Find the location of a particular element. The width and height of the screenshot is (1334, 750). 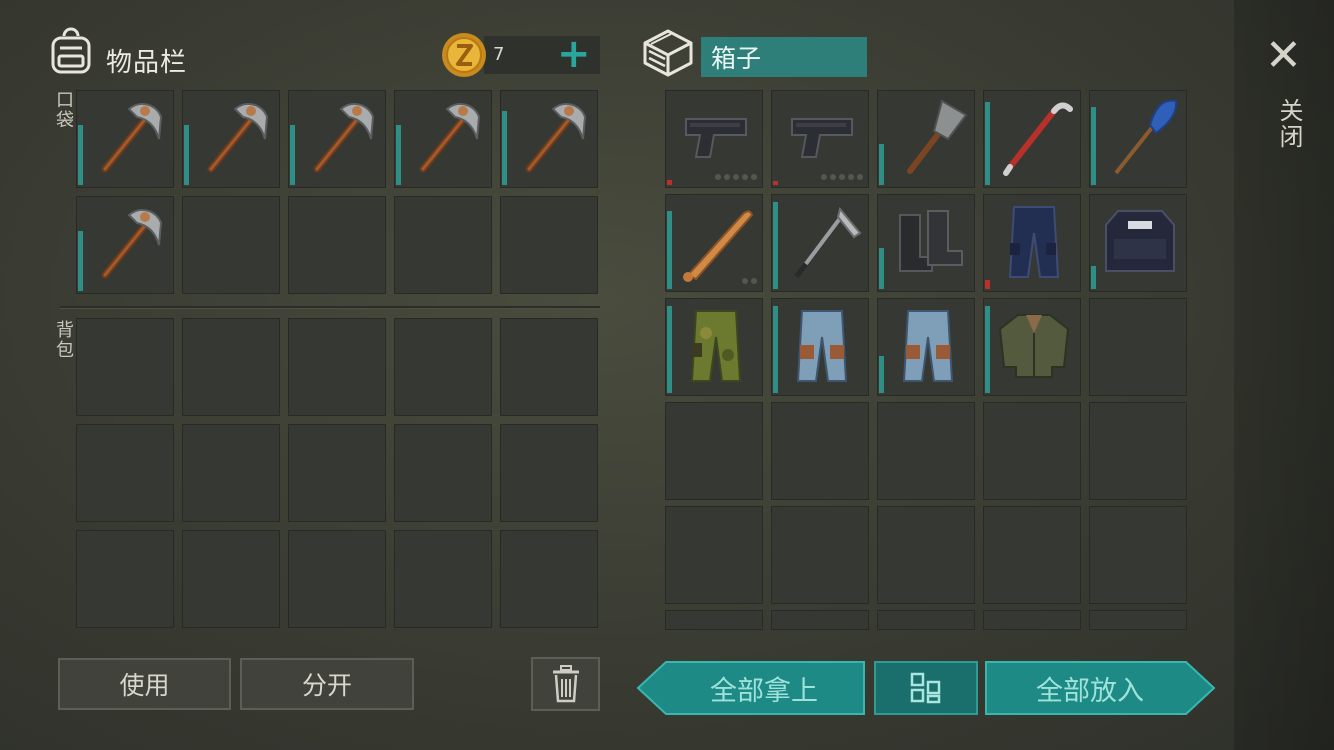

add-coins-button: + is located at coordinates (574, 54).